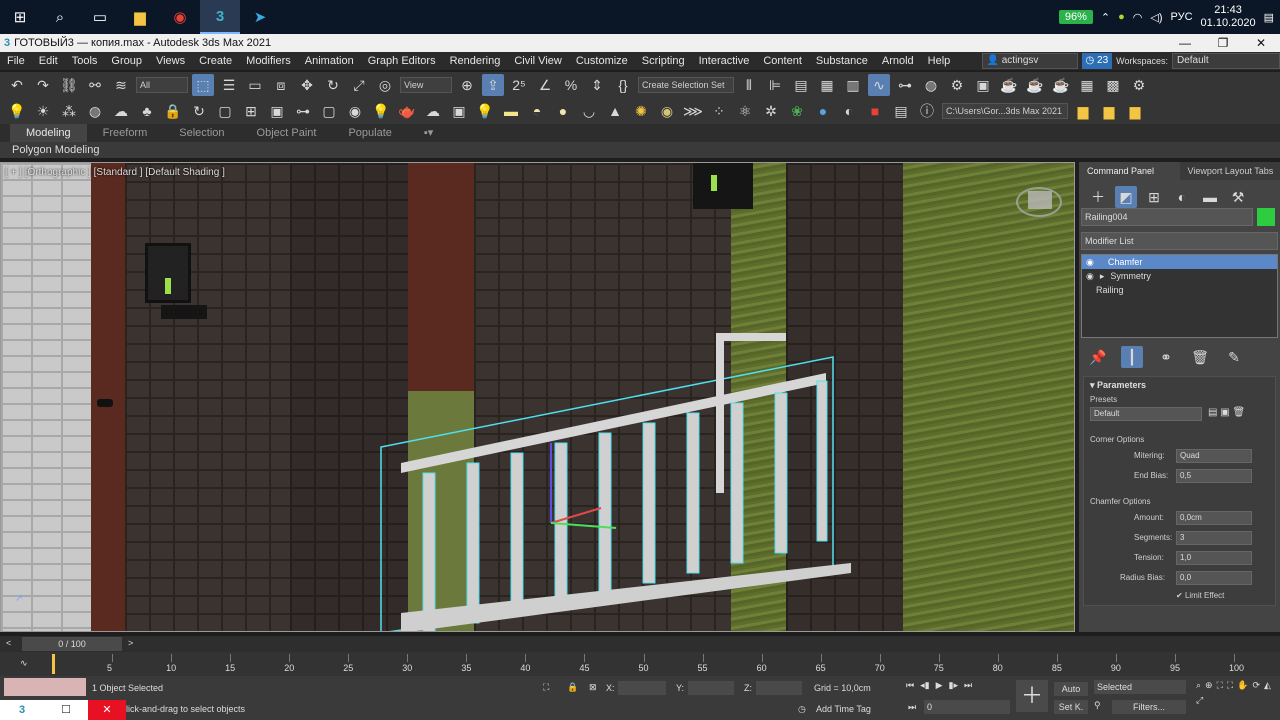 This screenshot has width=1280, height=720. I want to click on limit-effect-checkbox: ✔ Limit Effect, so click(1200, 595).